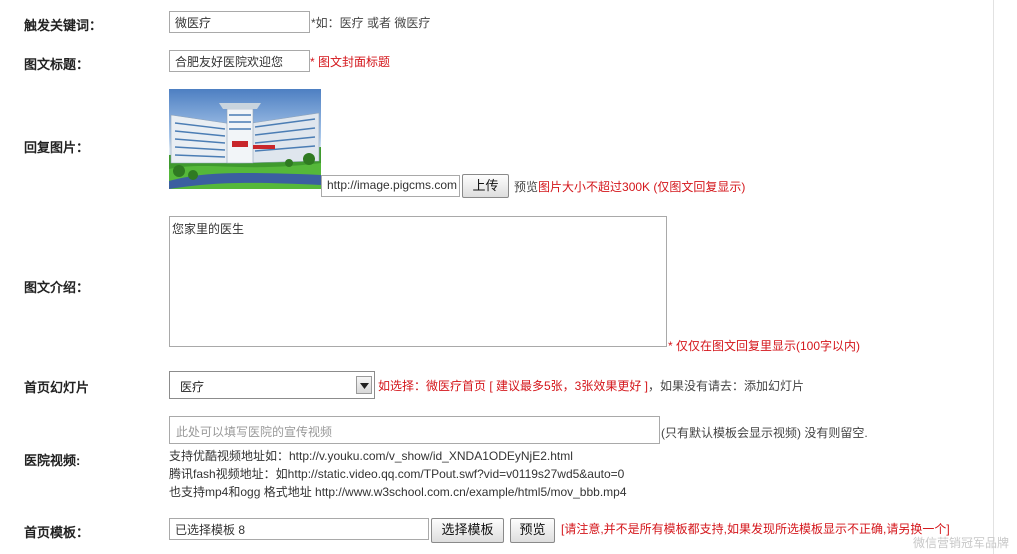 The image size is (1017, 554). Describe the element at coordinates (532, 530) in the screenshot. I see `template-preview-button: 预览` at that location.